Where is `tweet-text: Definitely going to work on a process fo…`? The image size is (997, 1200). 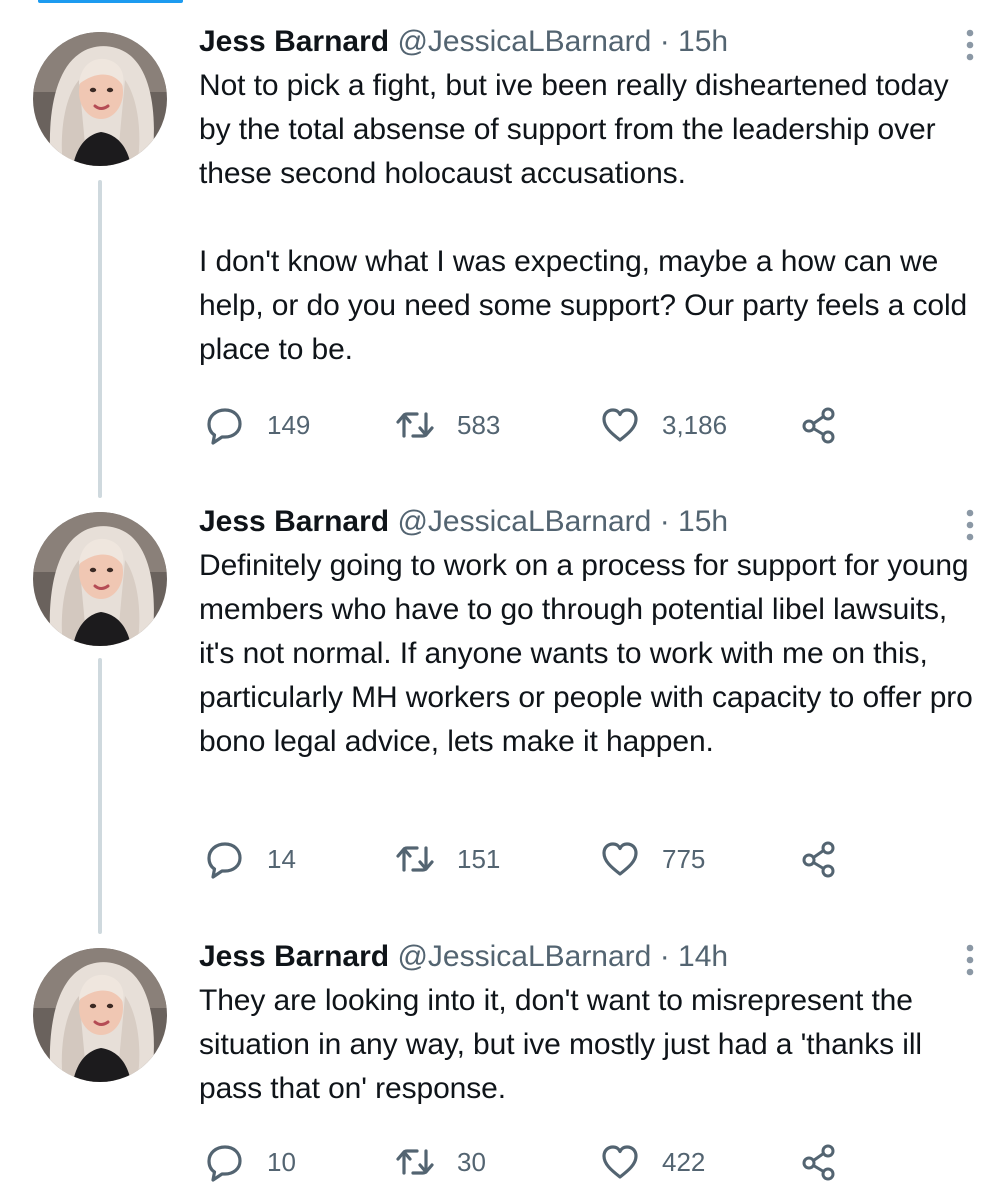
tweet-text: Definitely going to work on a process fo… is located at coordinates (590, 653).